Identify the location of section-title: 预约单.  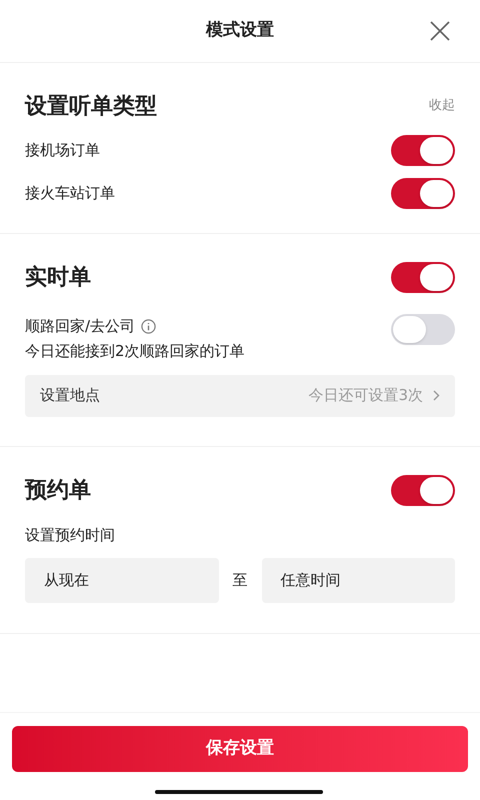
(58, 490).